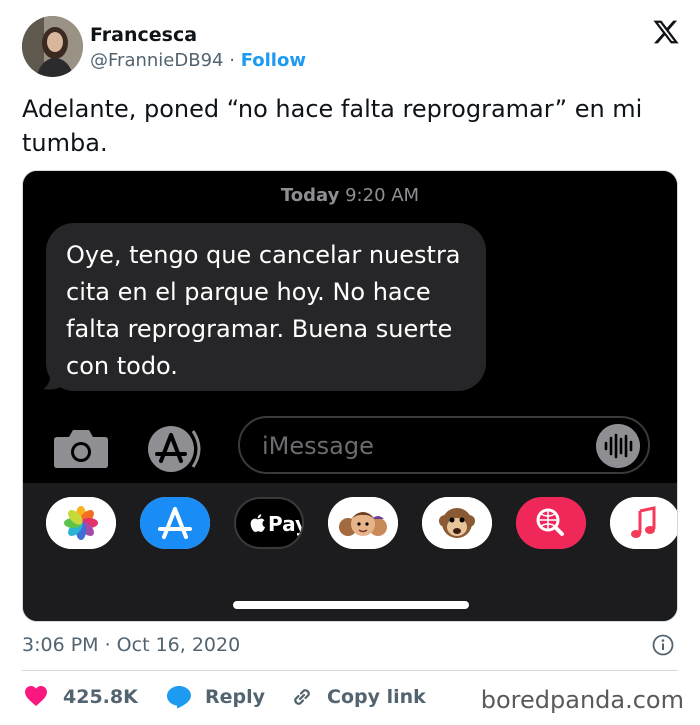  Describe the element at coordinates (273, 60) in the screenshot. I see `follow-button: Follow` at that location.